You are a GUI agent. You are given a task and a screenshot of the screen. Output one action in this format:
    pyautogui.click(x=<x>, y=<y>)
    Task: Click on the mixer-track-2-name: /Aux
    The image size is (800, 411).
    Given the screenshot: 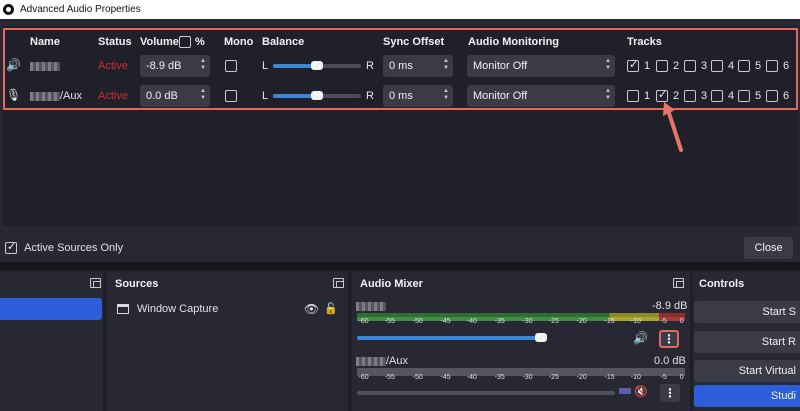 What is the action you would take?
    pyautogui.click(x=382, y=361)
    